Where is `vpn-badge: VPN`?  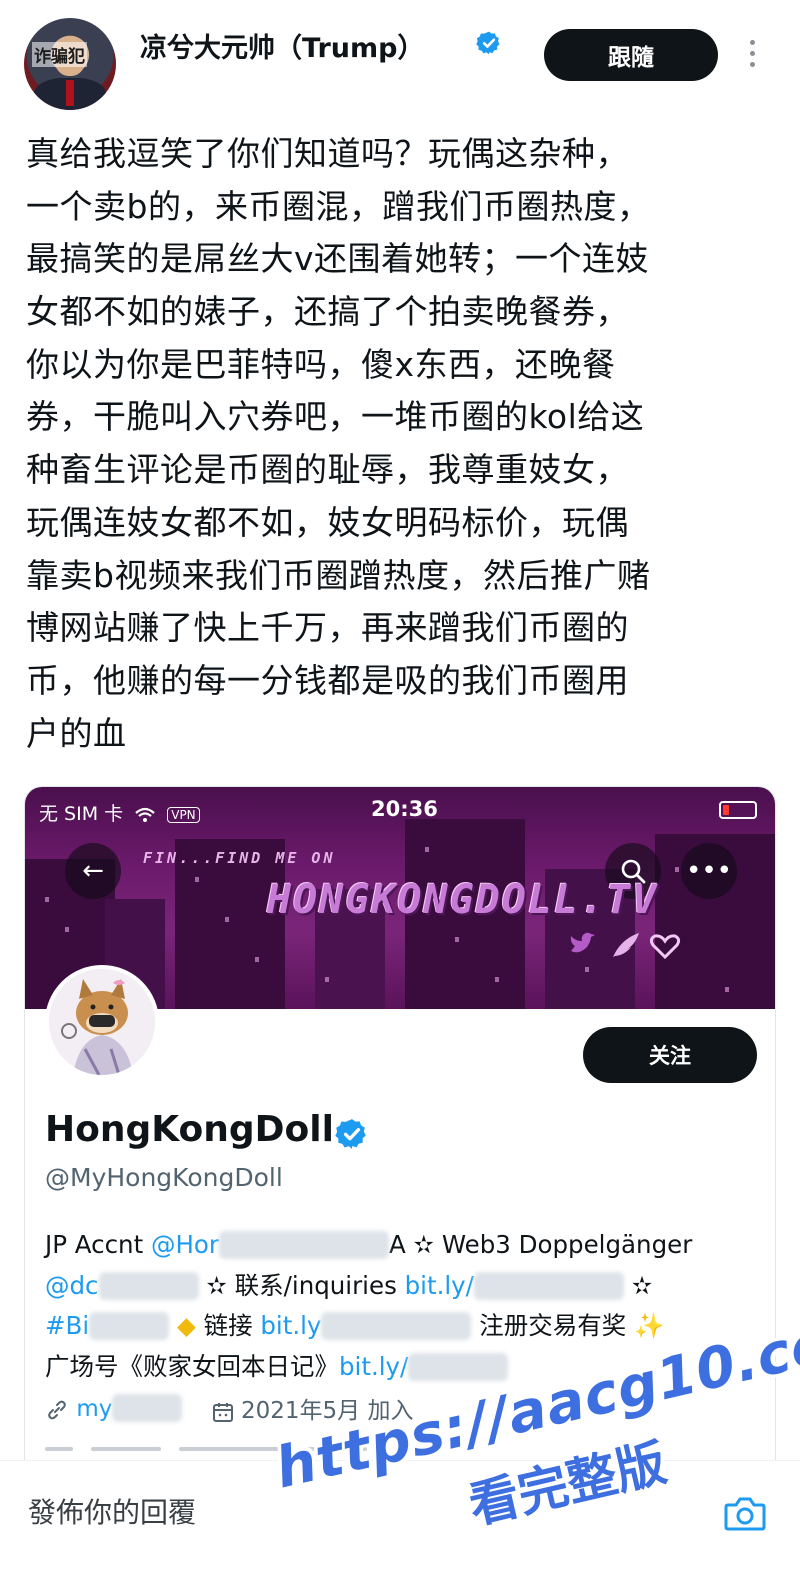 vpn-badge: VPN is located at coordinates (183, 814).